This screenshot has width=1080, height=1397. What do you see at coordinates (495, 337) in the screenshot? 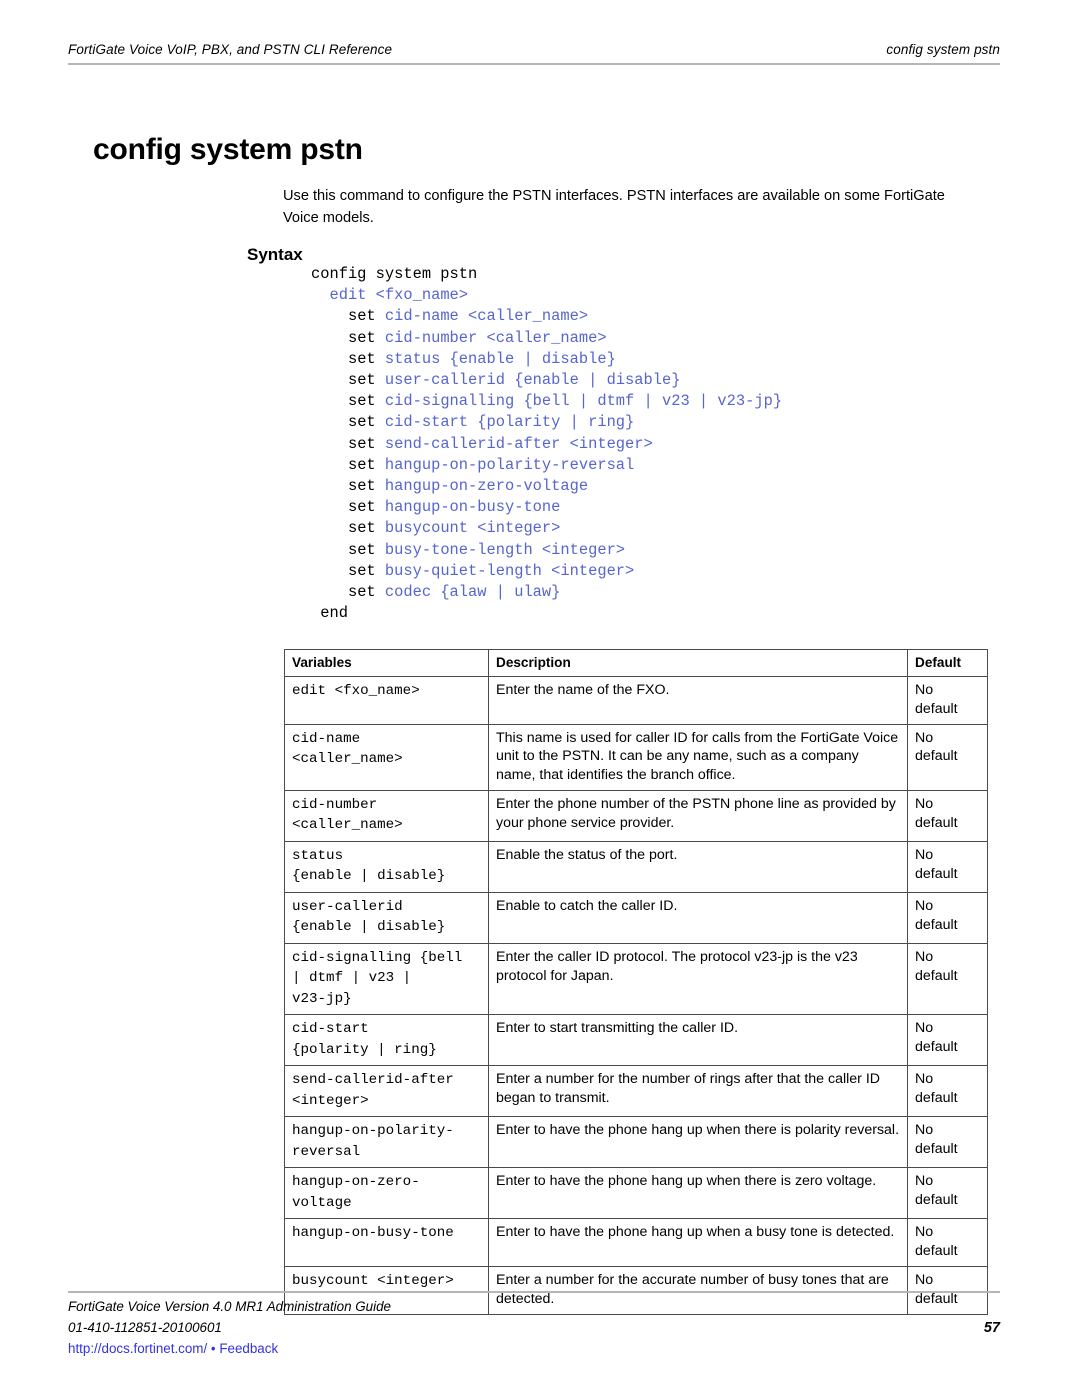
I see `syntax-parameter: cid-number <caller_name>` at bounding box center [495, 337].